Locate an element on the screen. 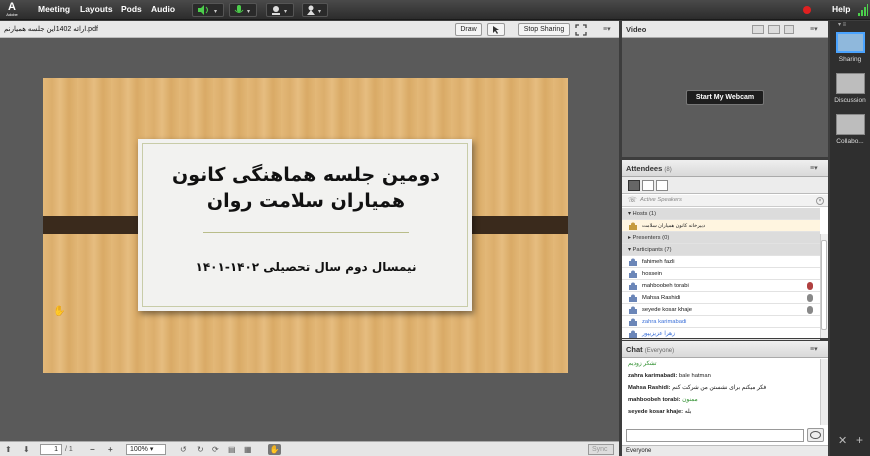 The height and width of the screenshot is (456, 870). send-icon is located at coordinates (815, 435).